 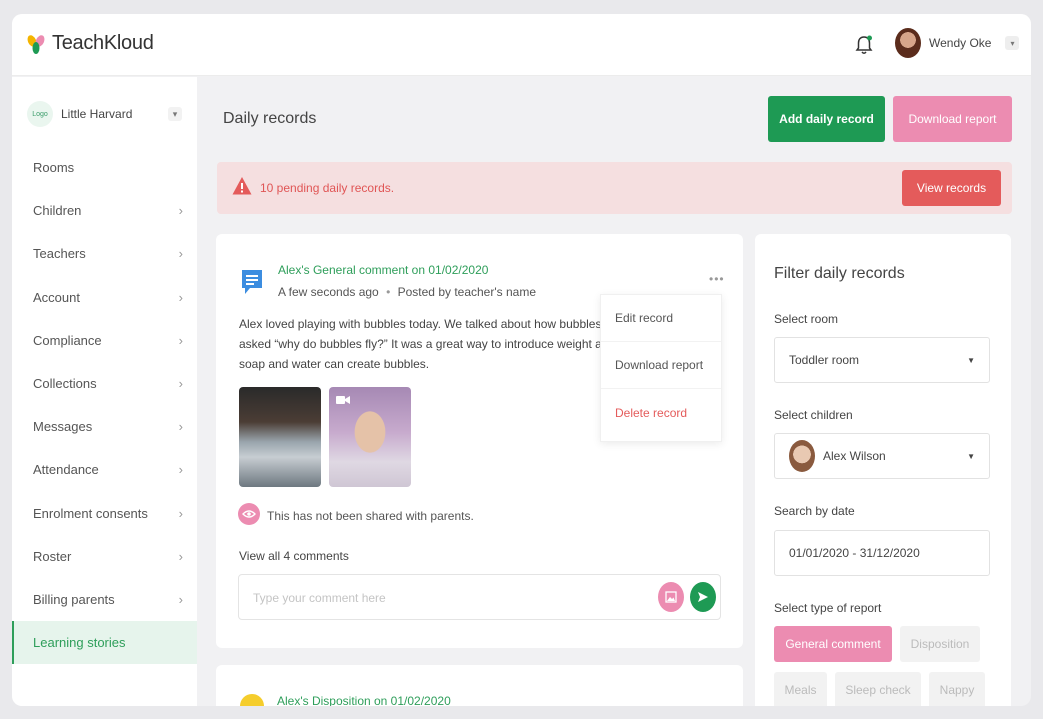 What do you see at coordinates (52, 556) in the screenshot?
I see `sidebar-item-label: Roster` at bounding box center [52, 556].